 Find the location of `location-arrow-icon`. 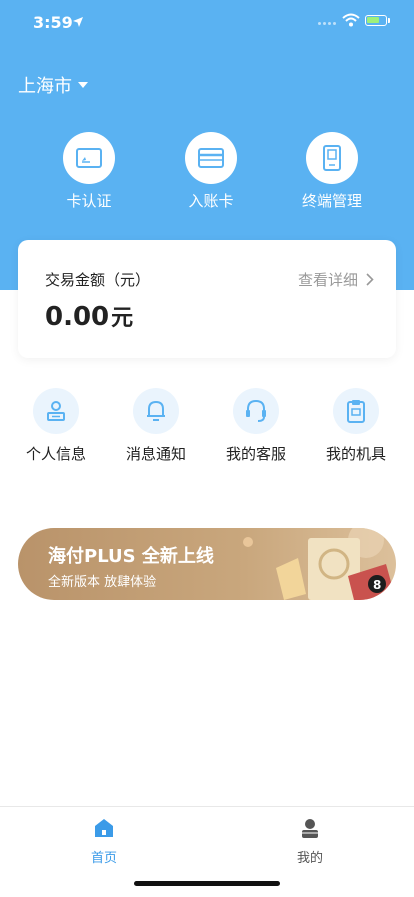

location-arrow-icon is located at coordinates (78, 22).